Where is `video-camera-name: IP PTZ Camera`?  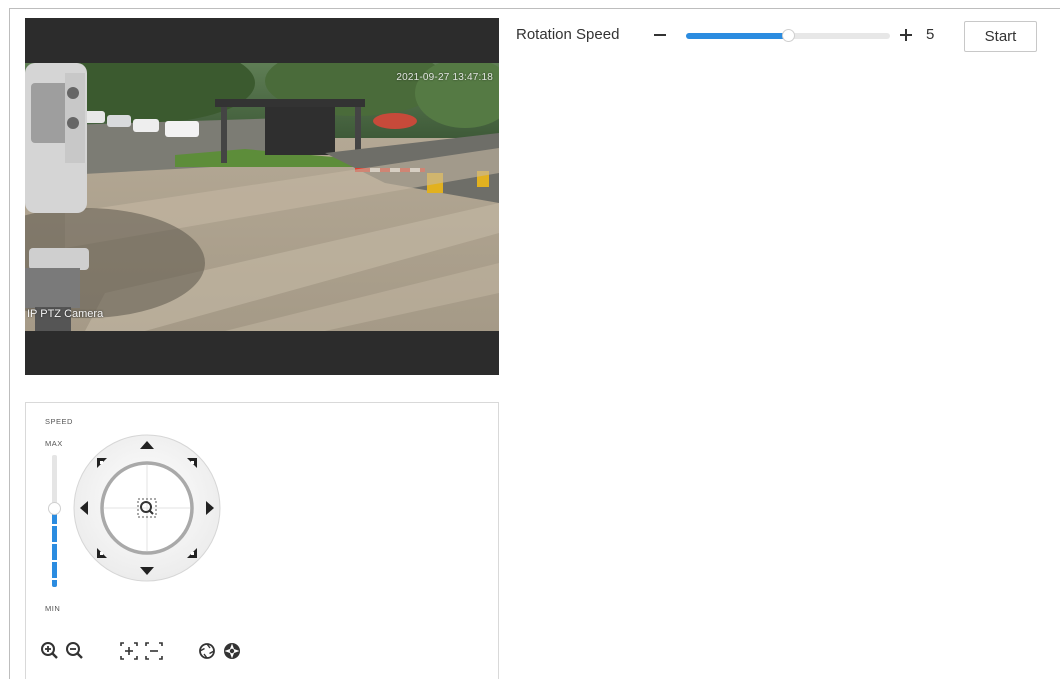
video-camera-name: IP PTZ Camera is located at coordinates (65, 314).